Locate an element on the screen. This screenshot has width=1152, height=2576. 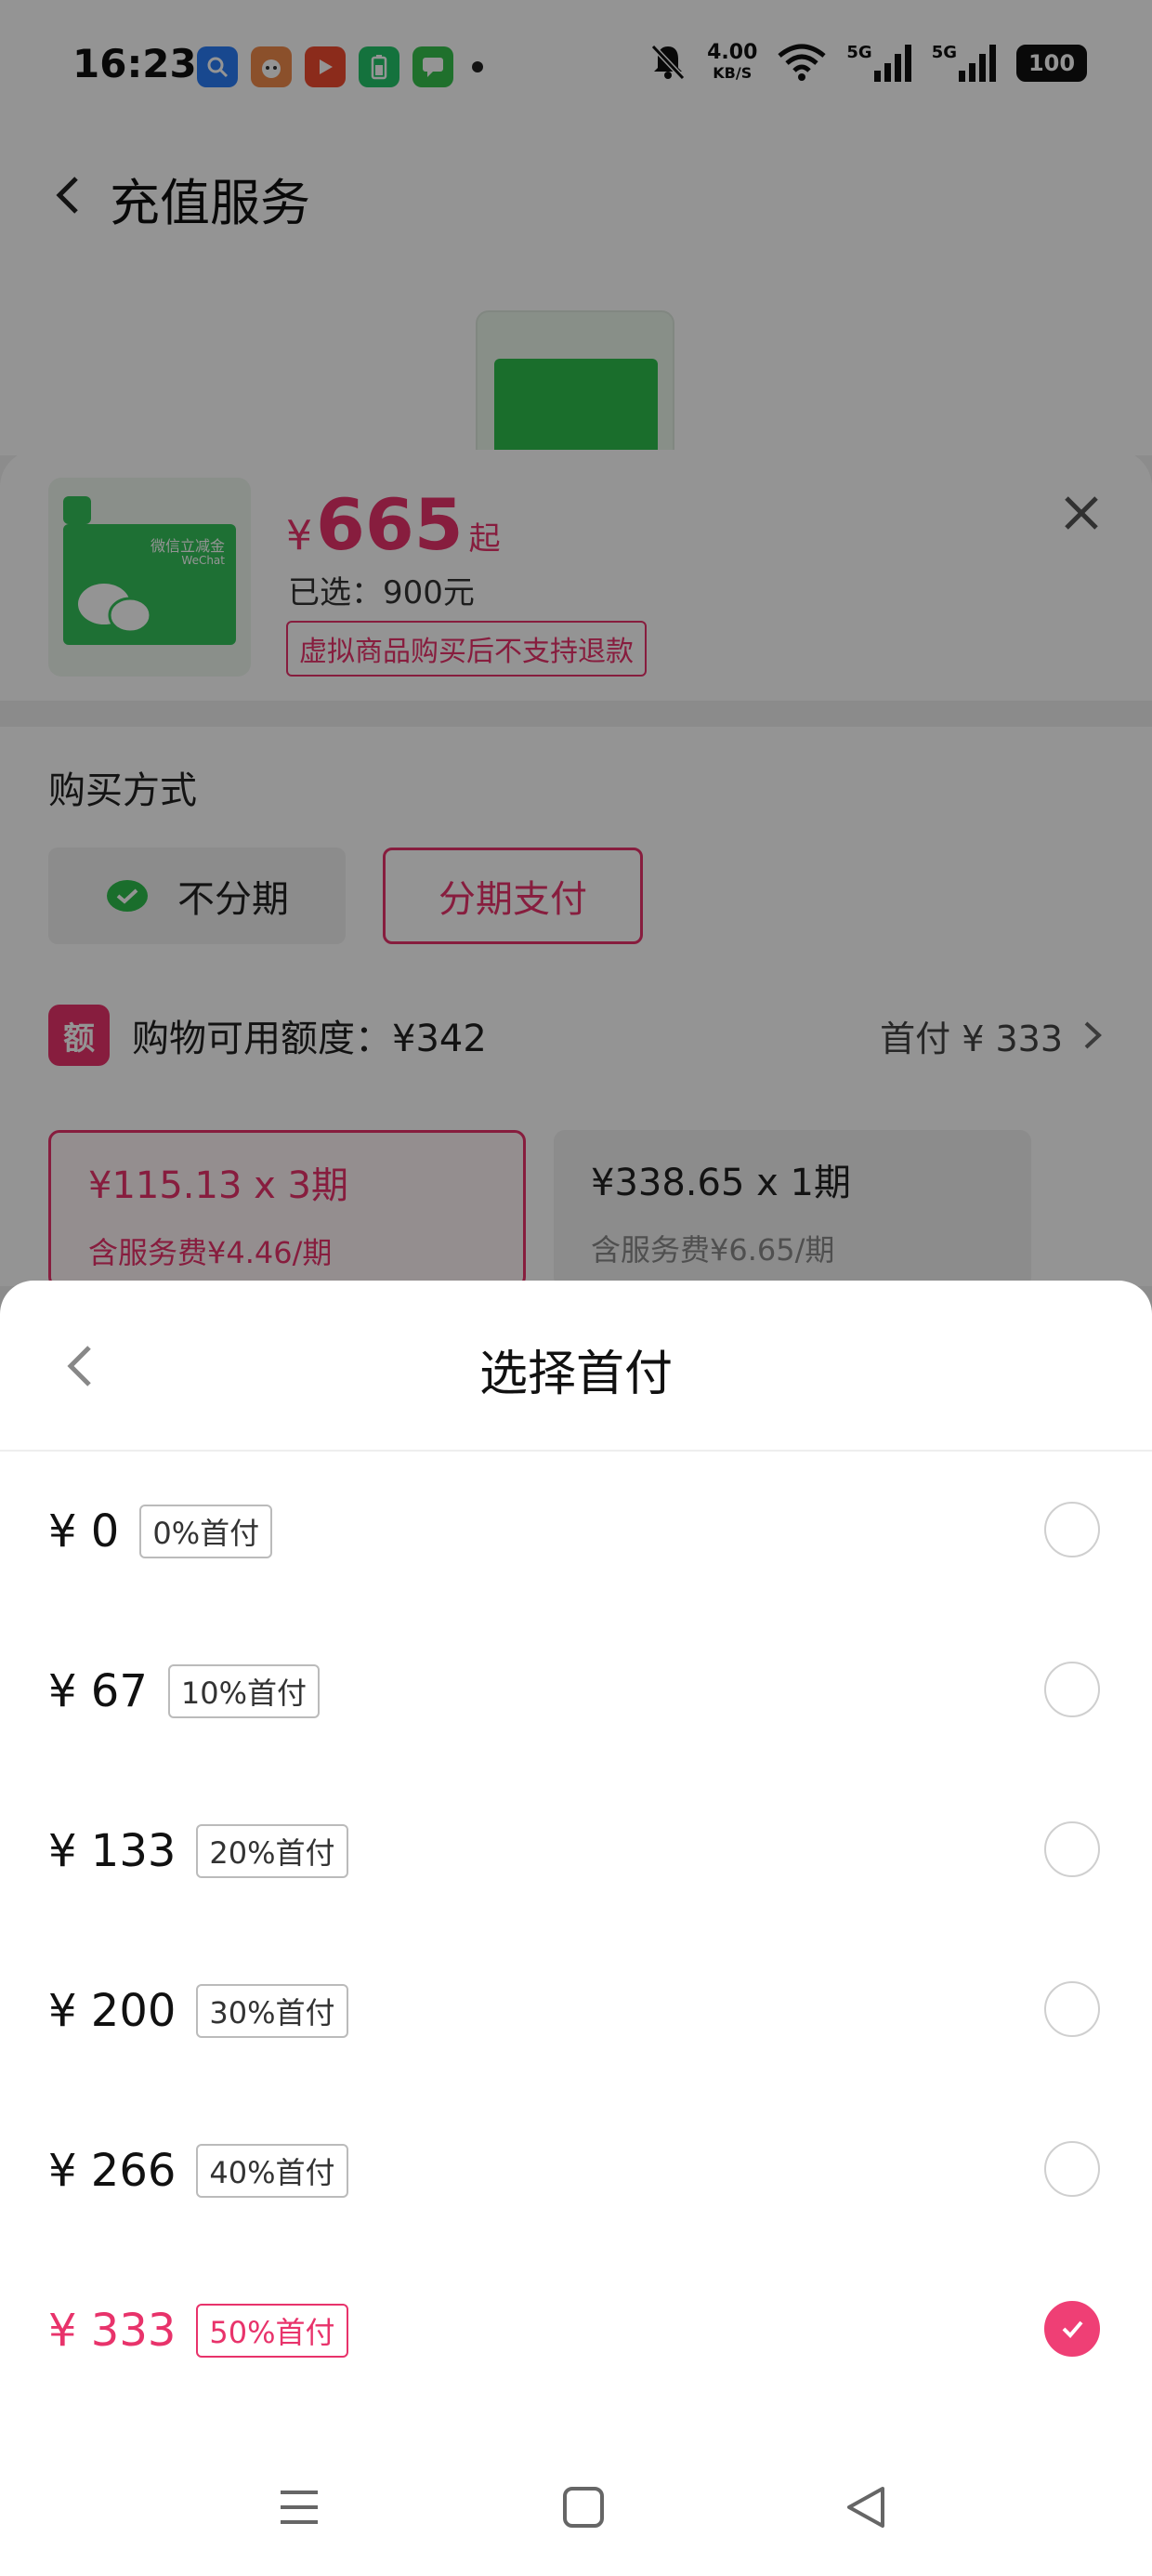
option-amount: ¥ 200 is located at coordinates (112, 2011).